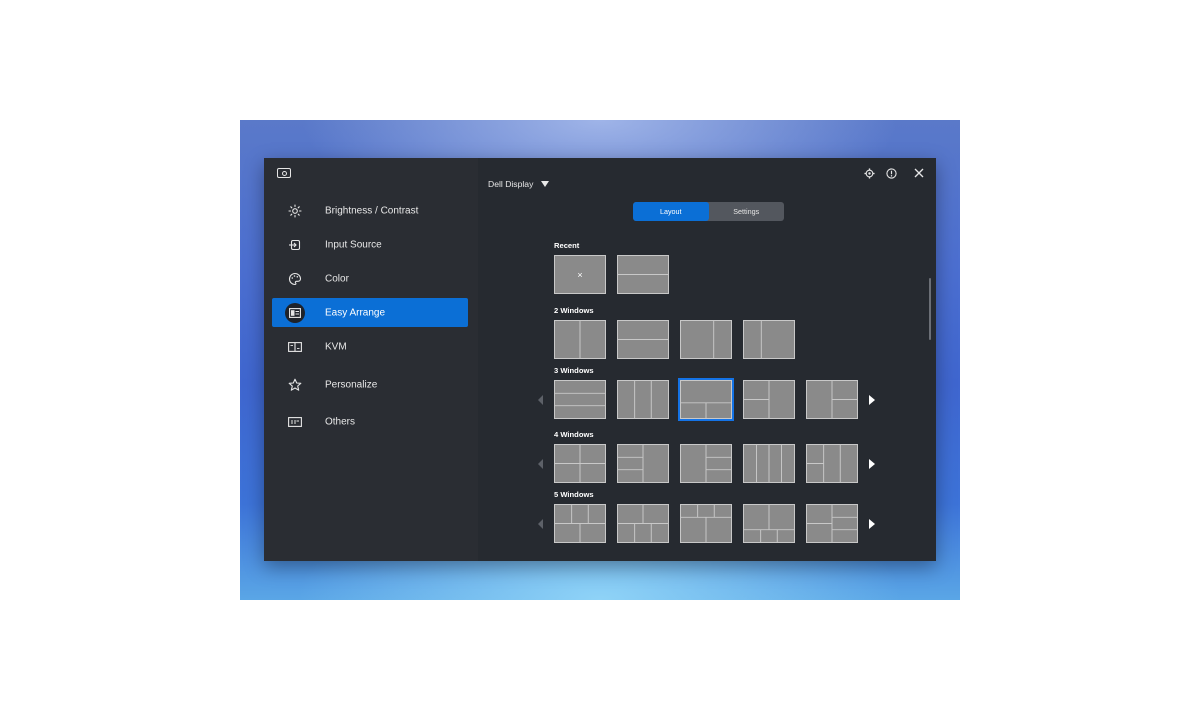 This screenshot has width=1200, height=720. What do you see at coordinates (295, 385) in the screenshot?
I see `star-icon` at bounding box center [295, 385].